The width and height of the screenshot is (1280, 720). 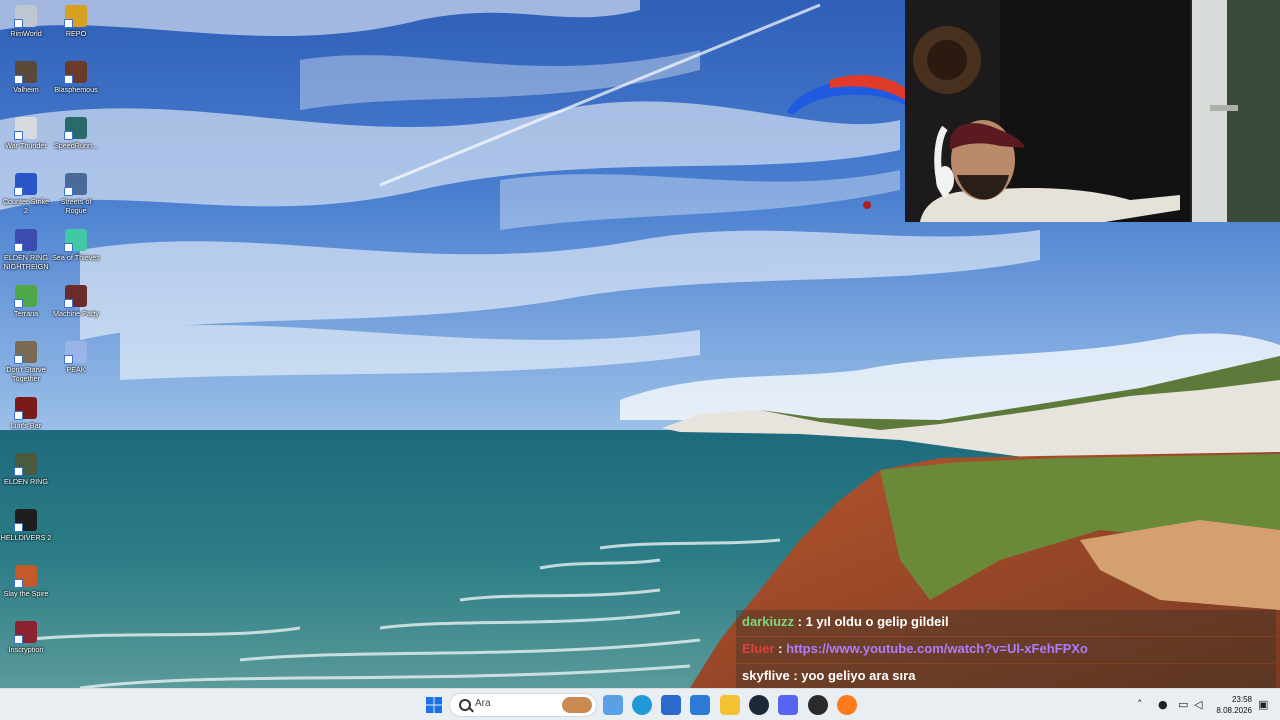 What do you see at coordinates (26, 145) in the screenshot?
I see `desktop-icon-label: War Thunder` at bounding box center [26, 145].